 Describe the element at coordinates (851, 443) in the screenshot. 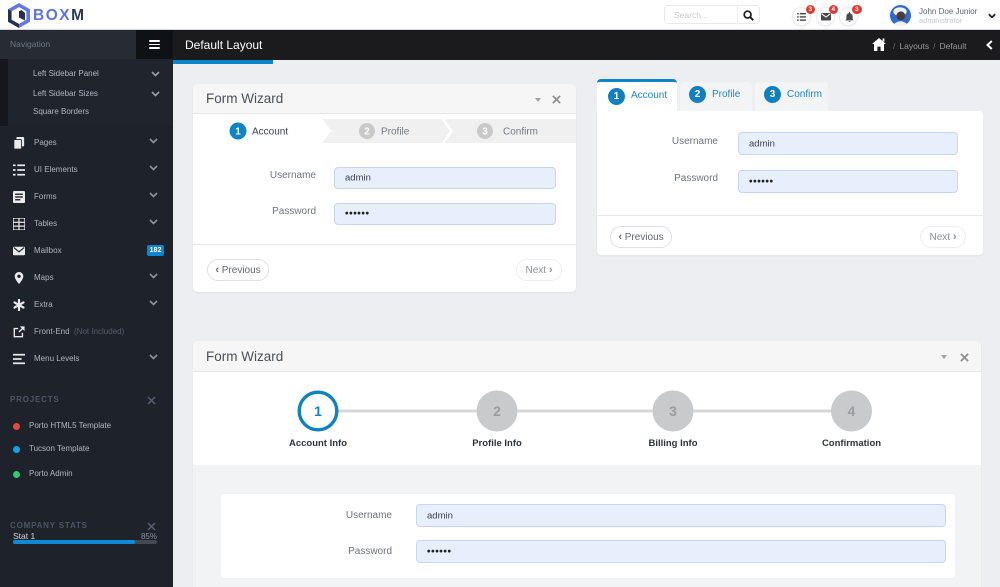

I see `svg-text: Confirmation` at that location.